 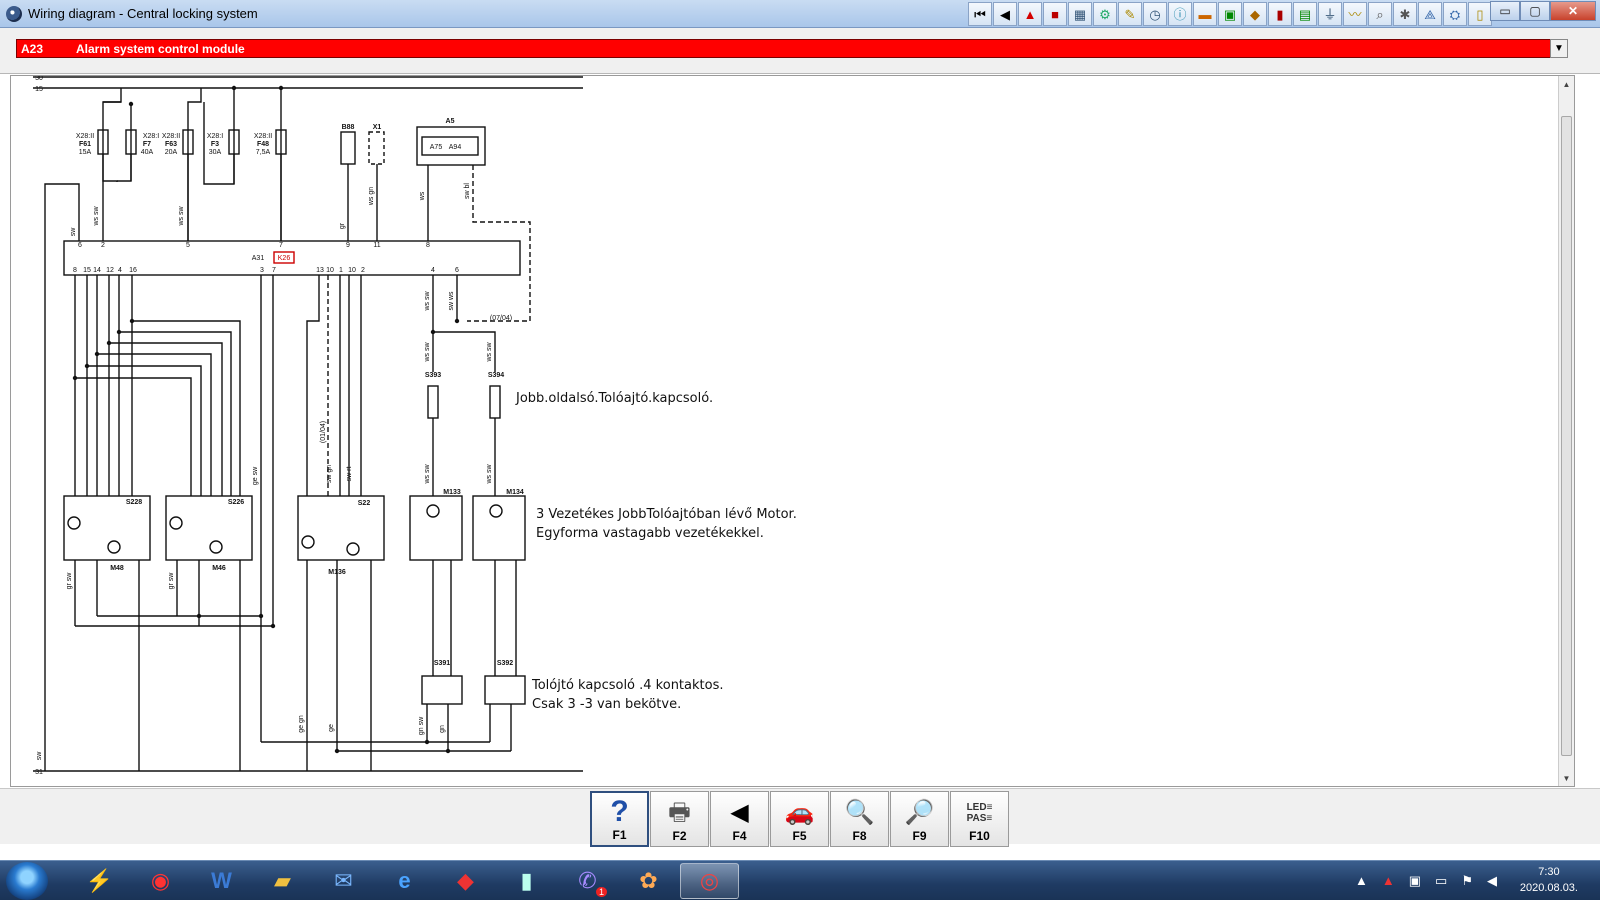 What do you see at coordinates (1415, 881) in the screenshot?
I see `tray-device-icon: ▣` at bounding box center [1415, 881].